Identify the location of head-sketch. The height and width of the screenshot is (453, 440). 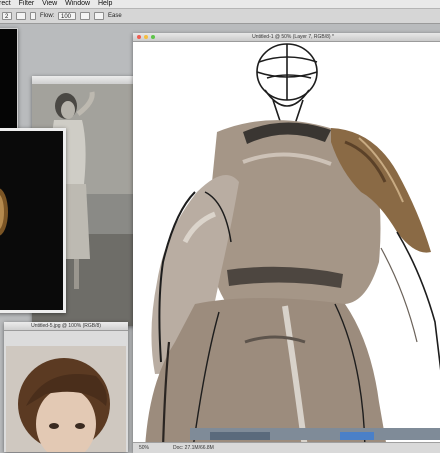
(287, 84).